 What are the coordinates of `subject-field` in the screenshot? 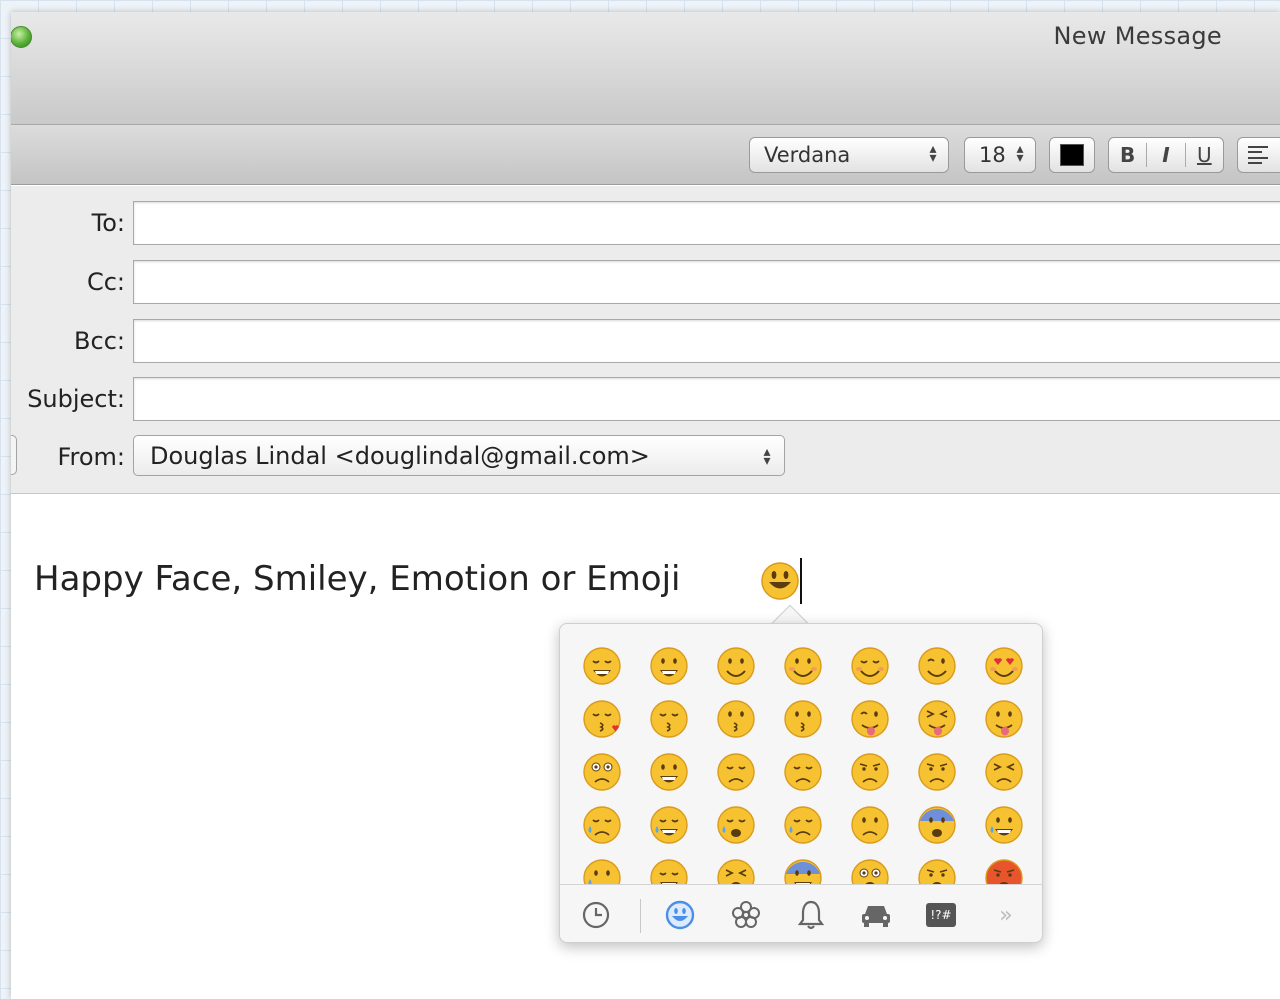 It's located at (706, 399).